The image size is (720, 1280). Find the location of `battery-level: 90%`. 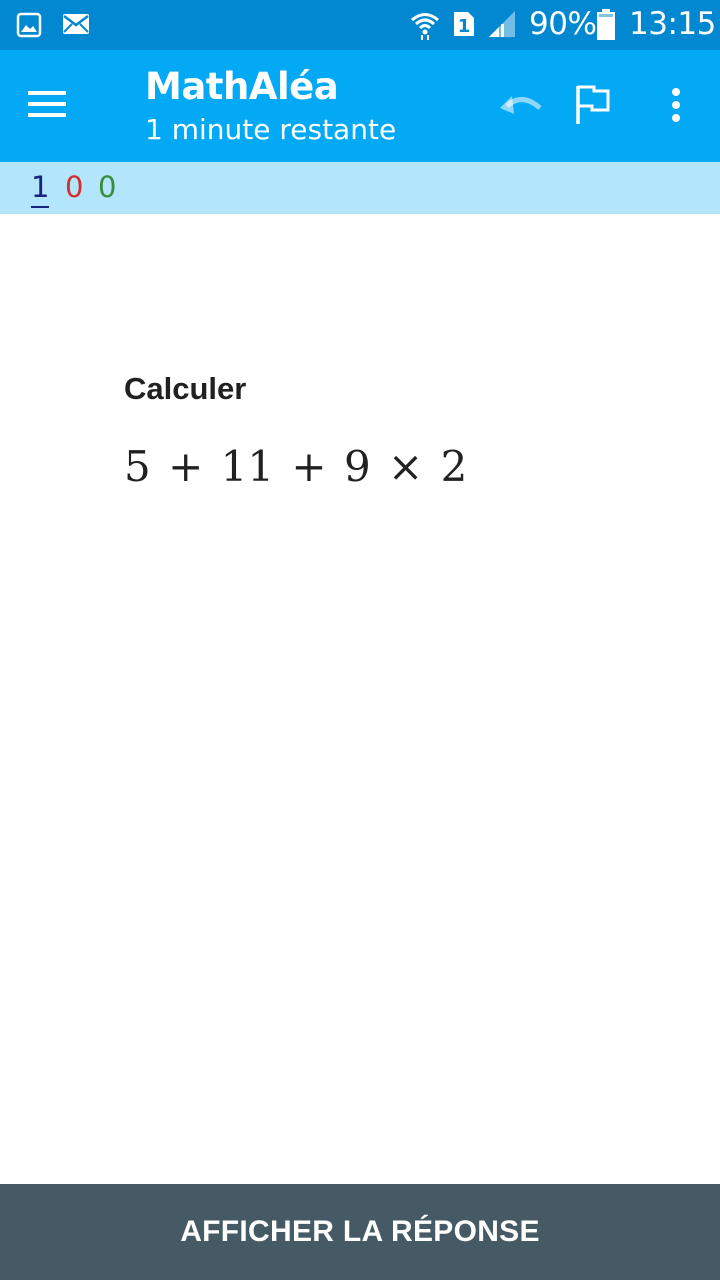

battery-level: 90% is located at coordinates (563, 24).